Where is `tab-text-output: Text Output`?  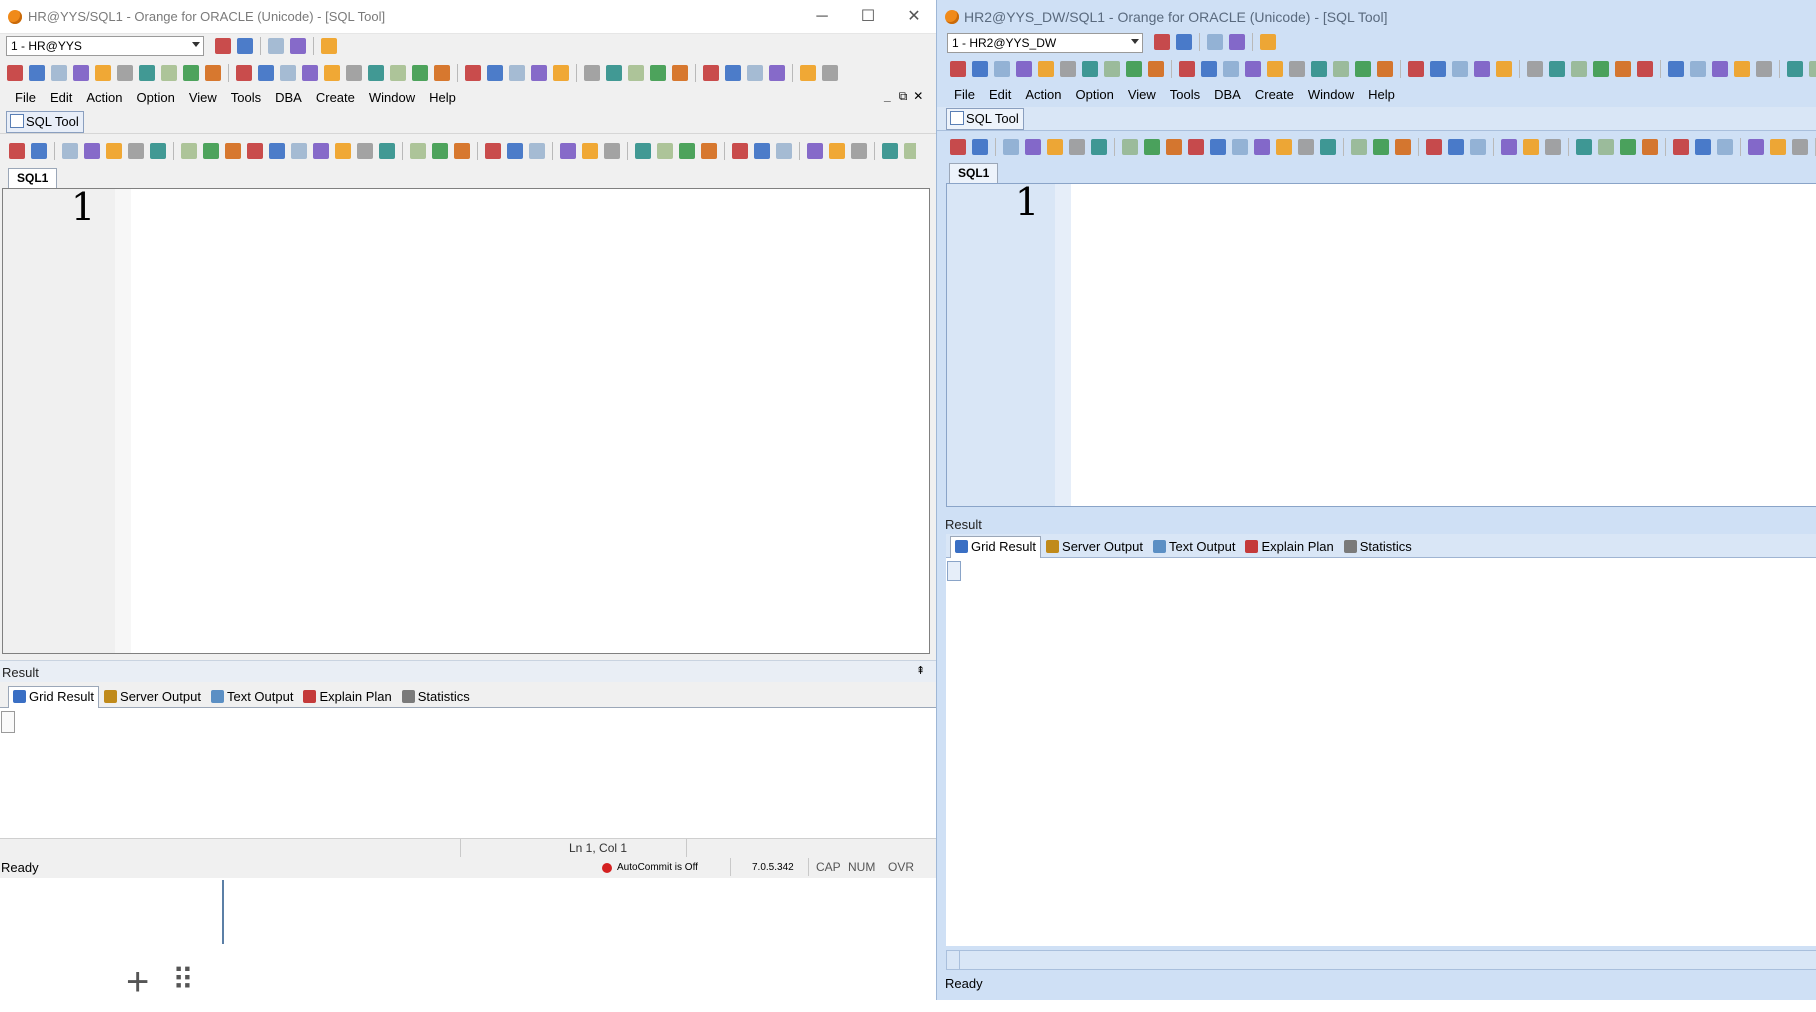
tab-text-output: Text Output is located at coordinates (252, 697).